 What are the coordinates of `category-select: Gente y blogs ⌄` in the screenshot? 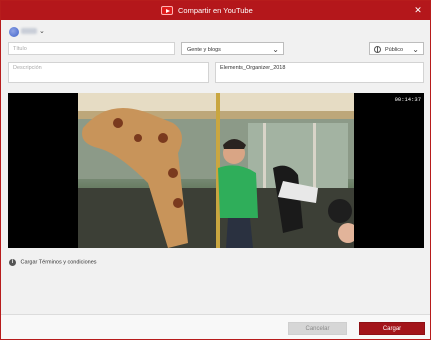 It's located at (232, 48).